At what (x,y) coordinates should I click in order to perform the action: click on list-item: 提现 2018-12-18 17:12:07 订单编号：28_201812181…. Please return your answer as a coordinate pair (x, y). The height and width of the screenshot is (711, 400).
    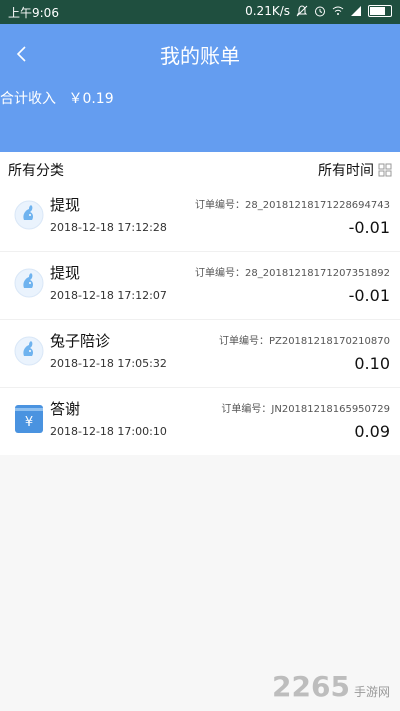
    Looking at the image, I should click on (200, 285).